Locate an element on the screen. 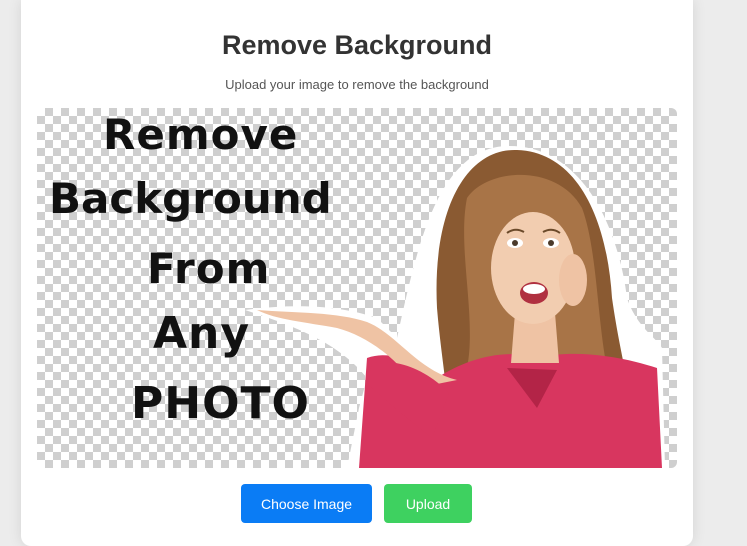 This screenshot has width=747, height=546. upload-button: Upload is located at coordinates (428, 503).